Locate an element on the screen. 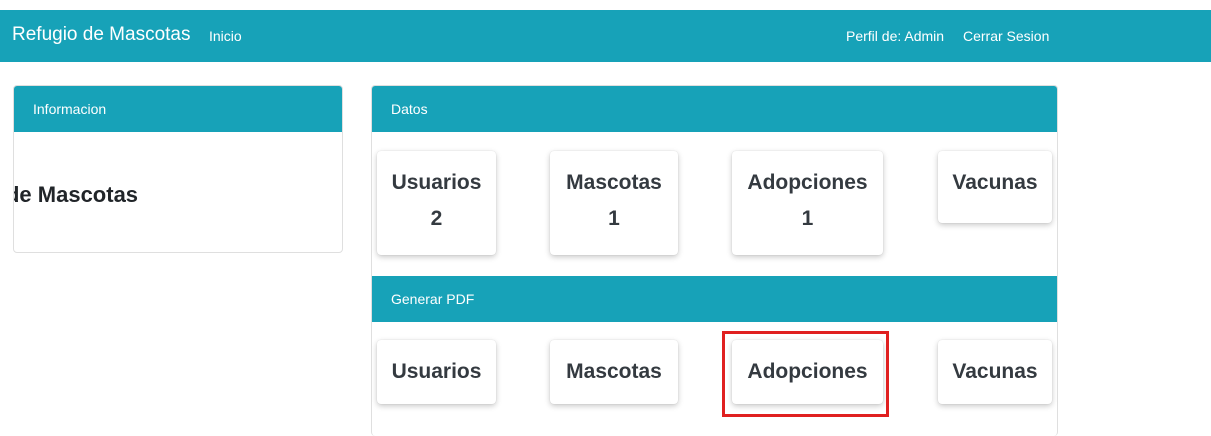 Image resolution: width=1211 pixels, height=436 pixels. pdf-vacunas-button: Vacunas is located at coordinates (995, 372).